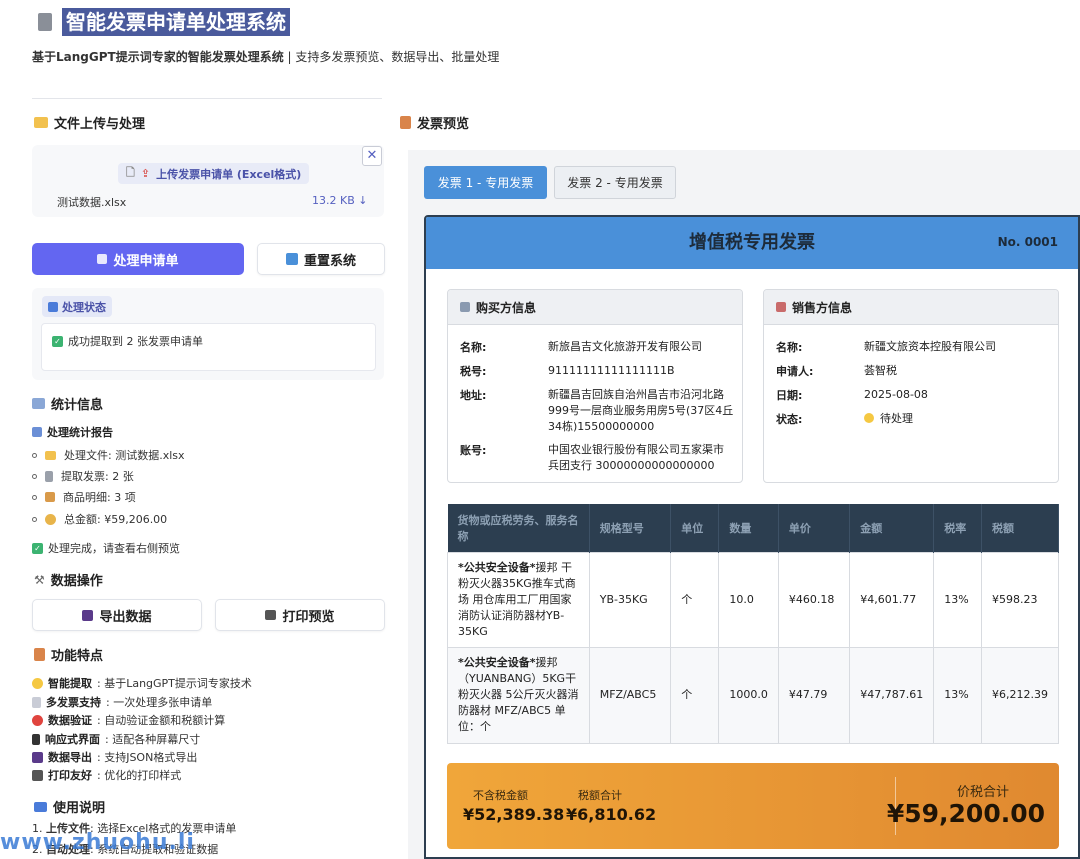 The height and width of the screenshot is (859, 1080). Describe the element at coordinates (146, 261) in the screenshot. I see `process-button-label: 处理申请单` at that location.